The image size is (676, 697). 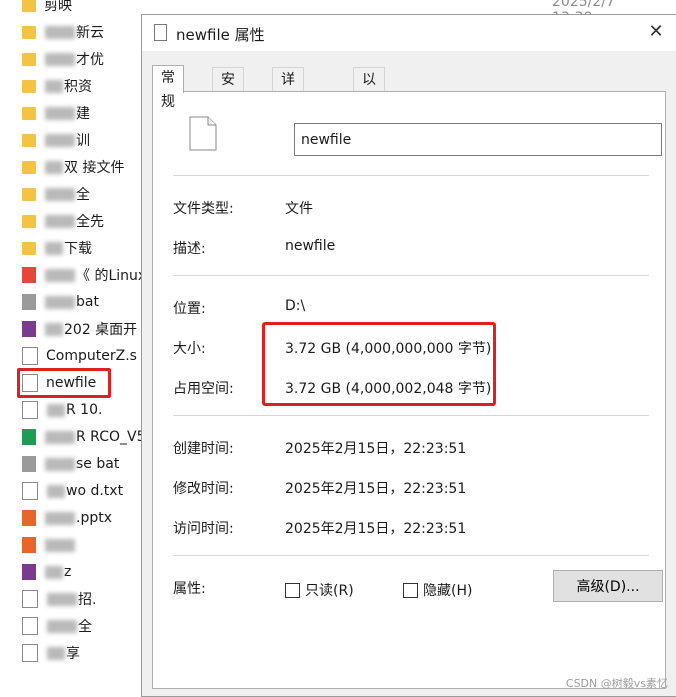 What do you see at coordinates (59, 599) in the screenshot?
I see `file-list-item: 招.` at bounding box center [59, 599].